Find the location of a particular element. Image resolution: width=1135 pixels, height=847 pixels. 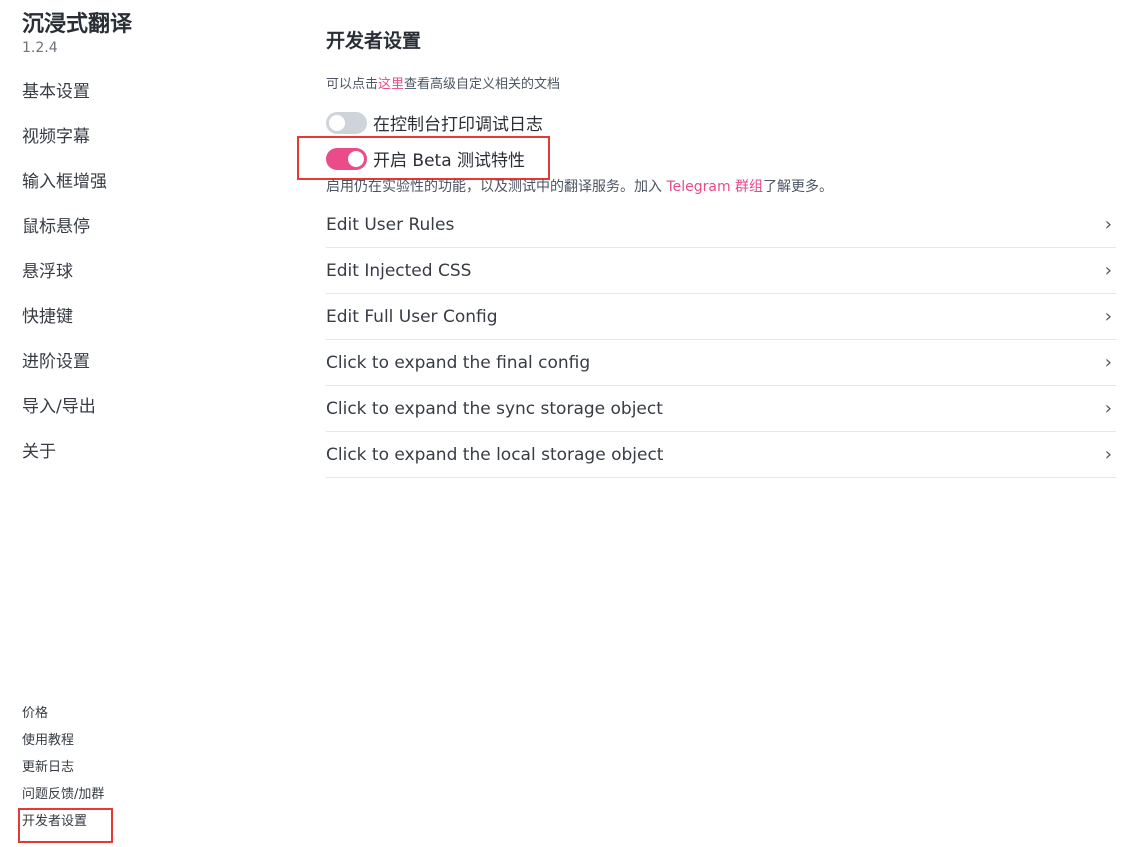

sidebar-item-import-export: 导入/导出 is located at coordinates (64, 415).